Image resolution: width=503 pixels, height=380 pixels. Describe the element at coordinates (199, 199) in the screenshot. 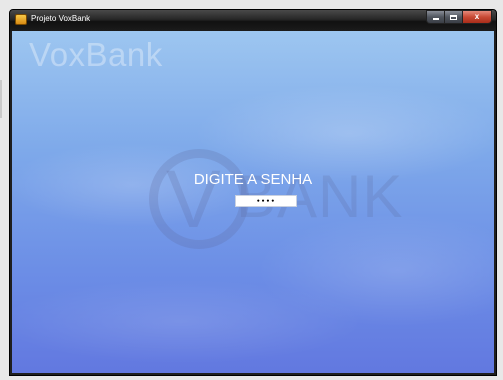

I see `watermark-circle` at that location.